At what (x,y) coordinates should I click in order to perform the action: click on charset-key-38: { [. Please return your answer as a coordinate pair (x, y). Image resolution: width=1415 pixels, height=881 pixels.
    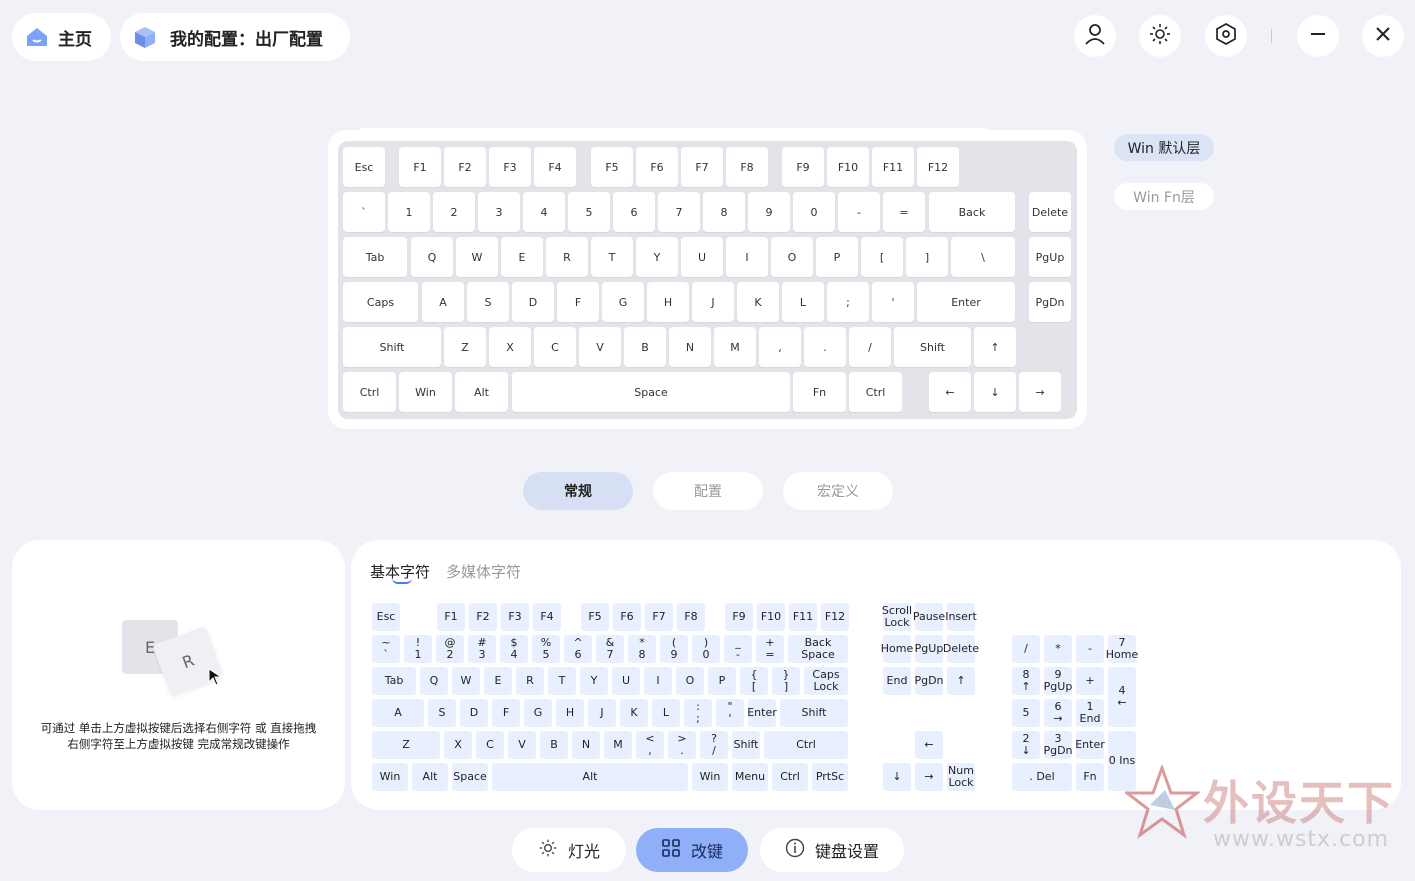
    Looking at the image, I should click on (754, 681).